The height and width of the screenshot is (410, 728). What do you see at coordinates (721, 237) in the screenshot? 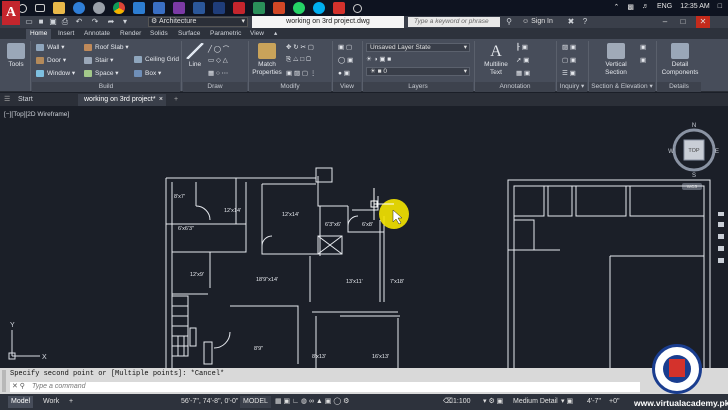
I see `navigation-bar` at bounding box center [721, 237].